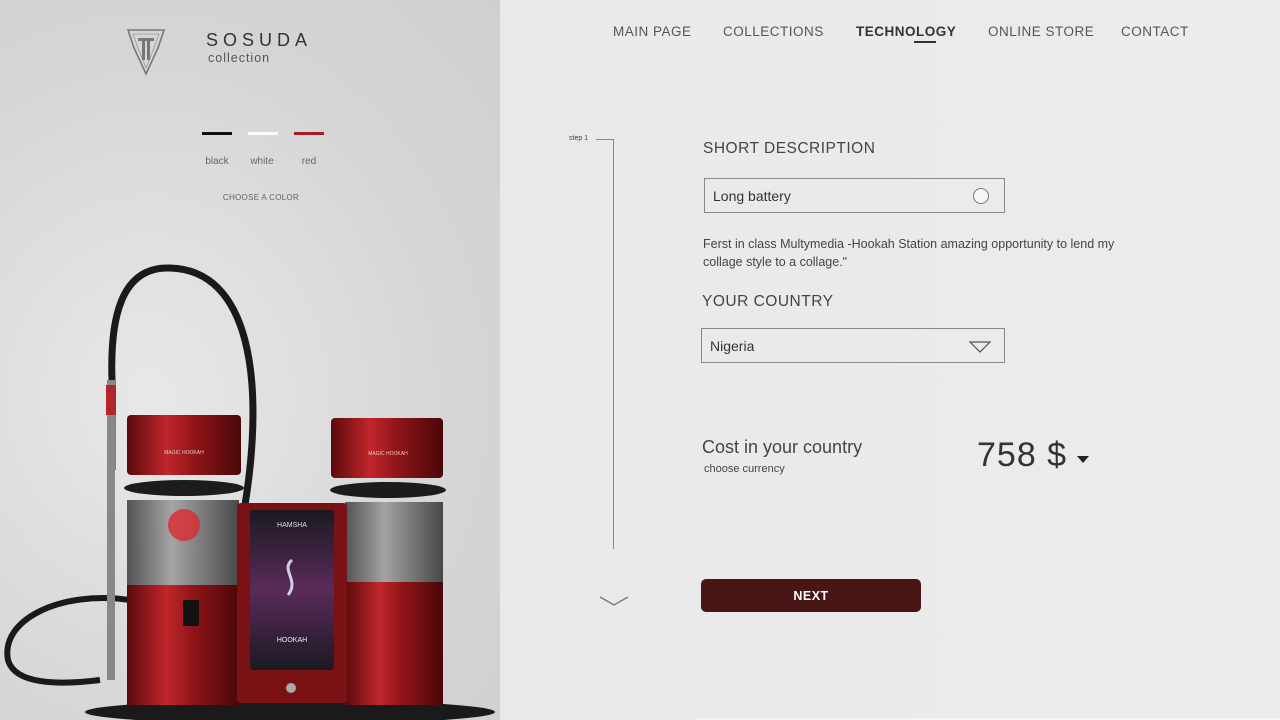 The image size is (1280, 720). I want to click on step-line-horizontal, so click(605, 139).